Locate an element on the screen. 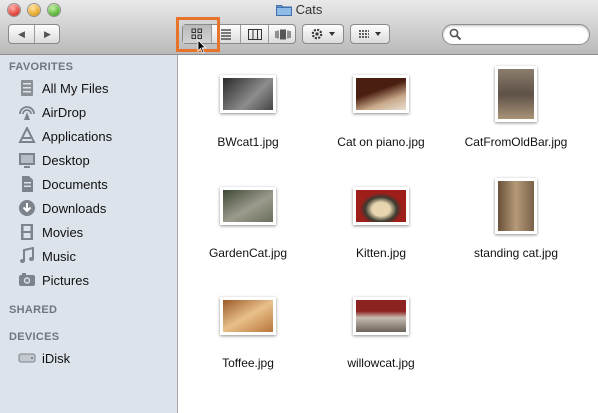 The height and width of the screenshot is (413, 598). list-view-icon is located at coordinates (226, 34).